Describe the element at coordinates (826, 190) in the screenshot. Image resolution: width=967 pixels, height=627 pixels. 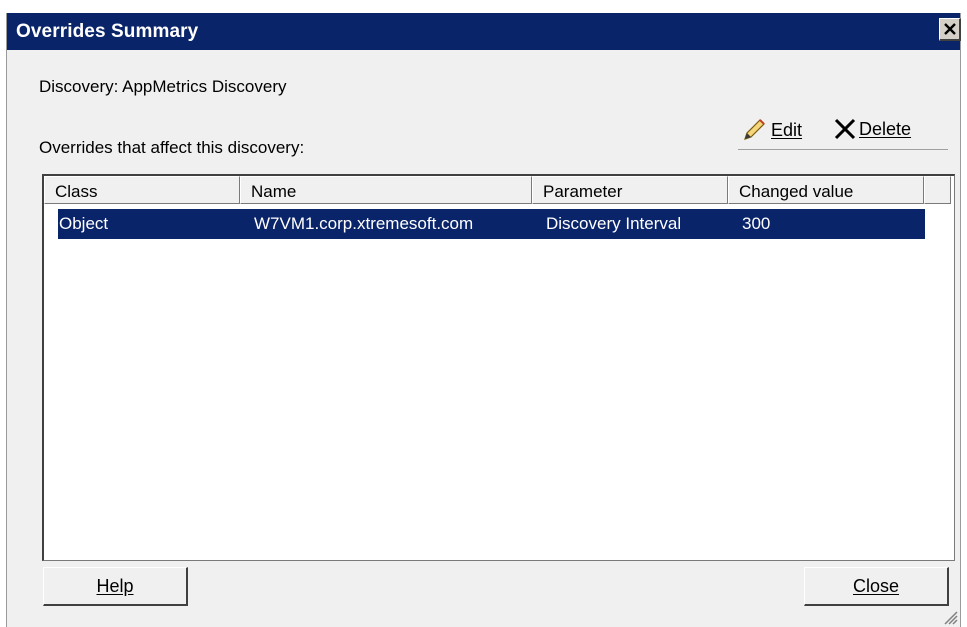
I see `column-header-changed-value: Changed value` at that location.